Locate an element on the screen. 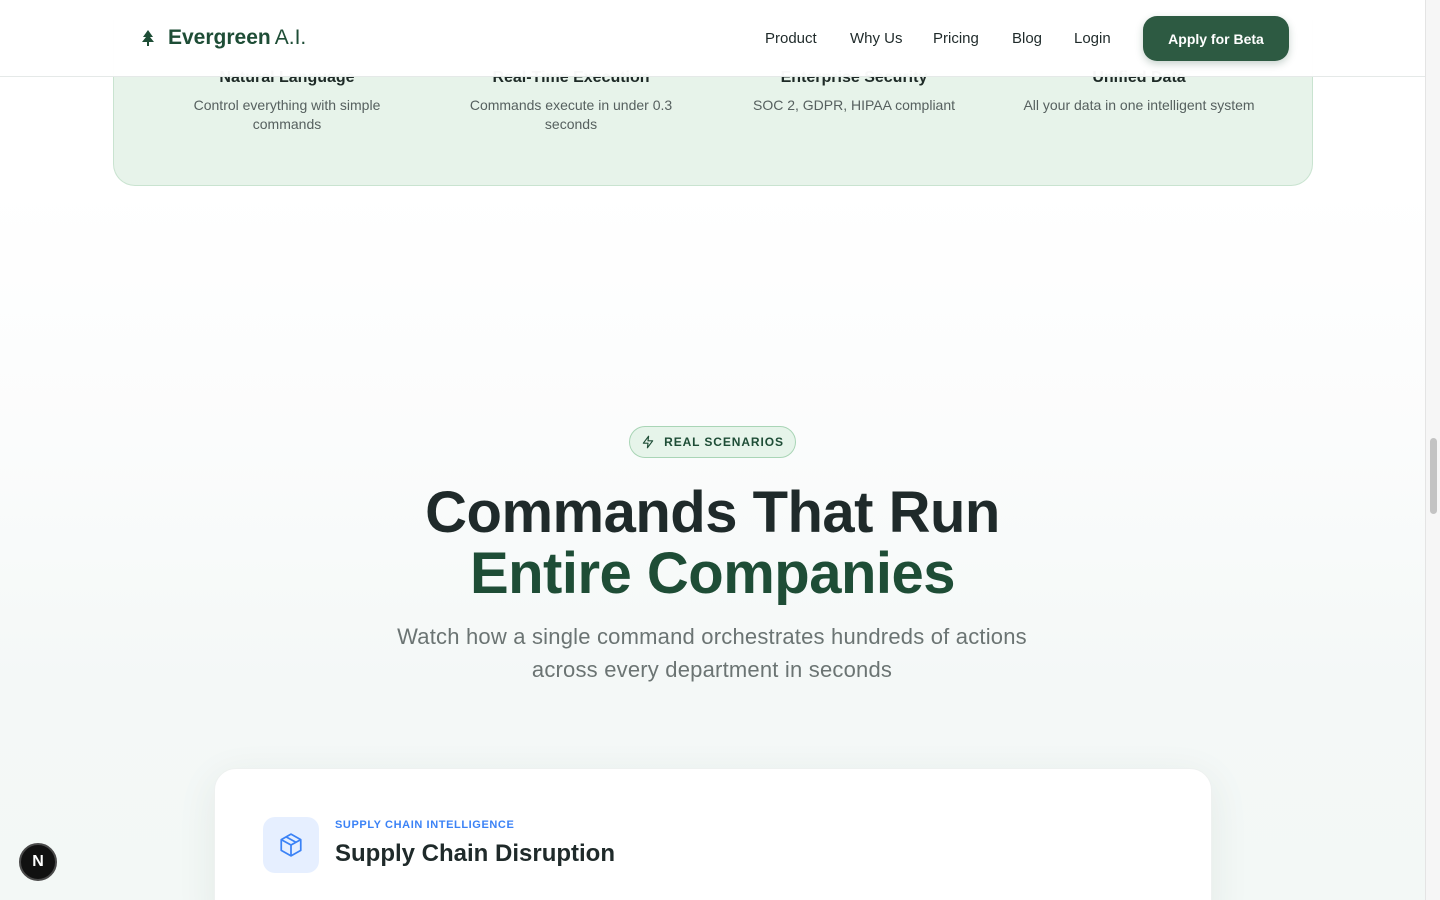  nextjs-dev-badge: N is located at coordinates (38, 862).